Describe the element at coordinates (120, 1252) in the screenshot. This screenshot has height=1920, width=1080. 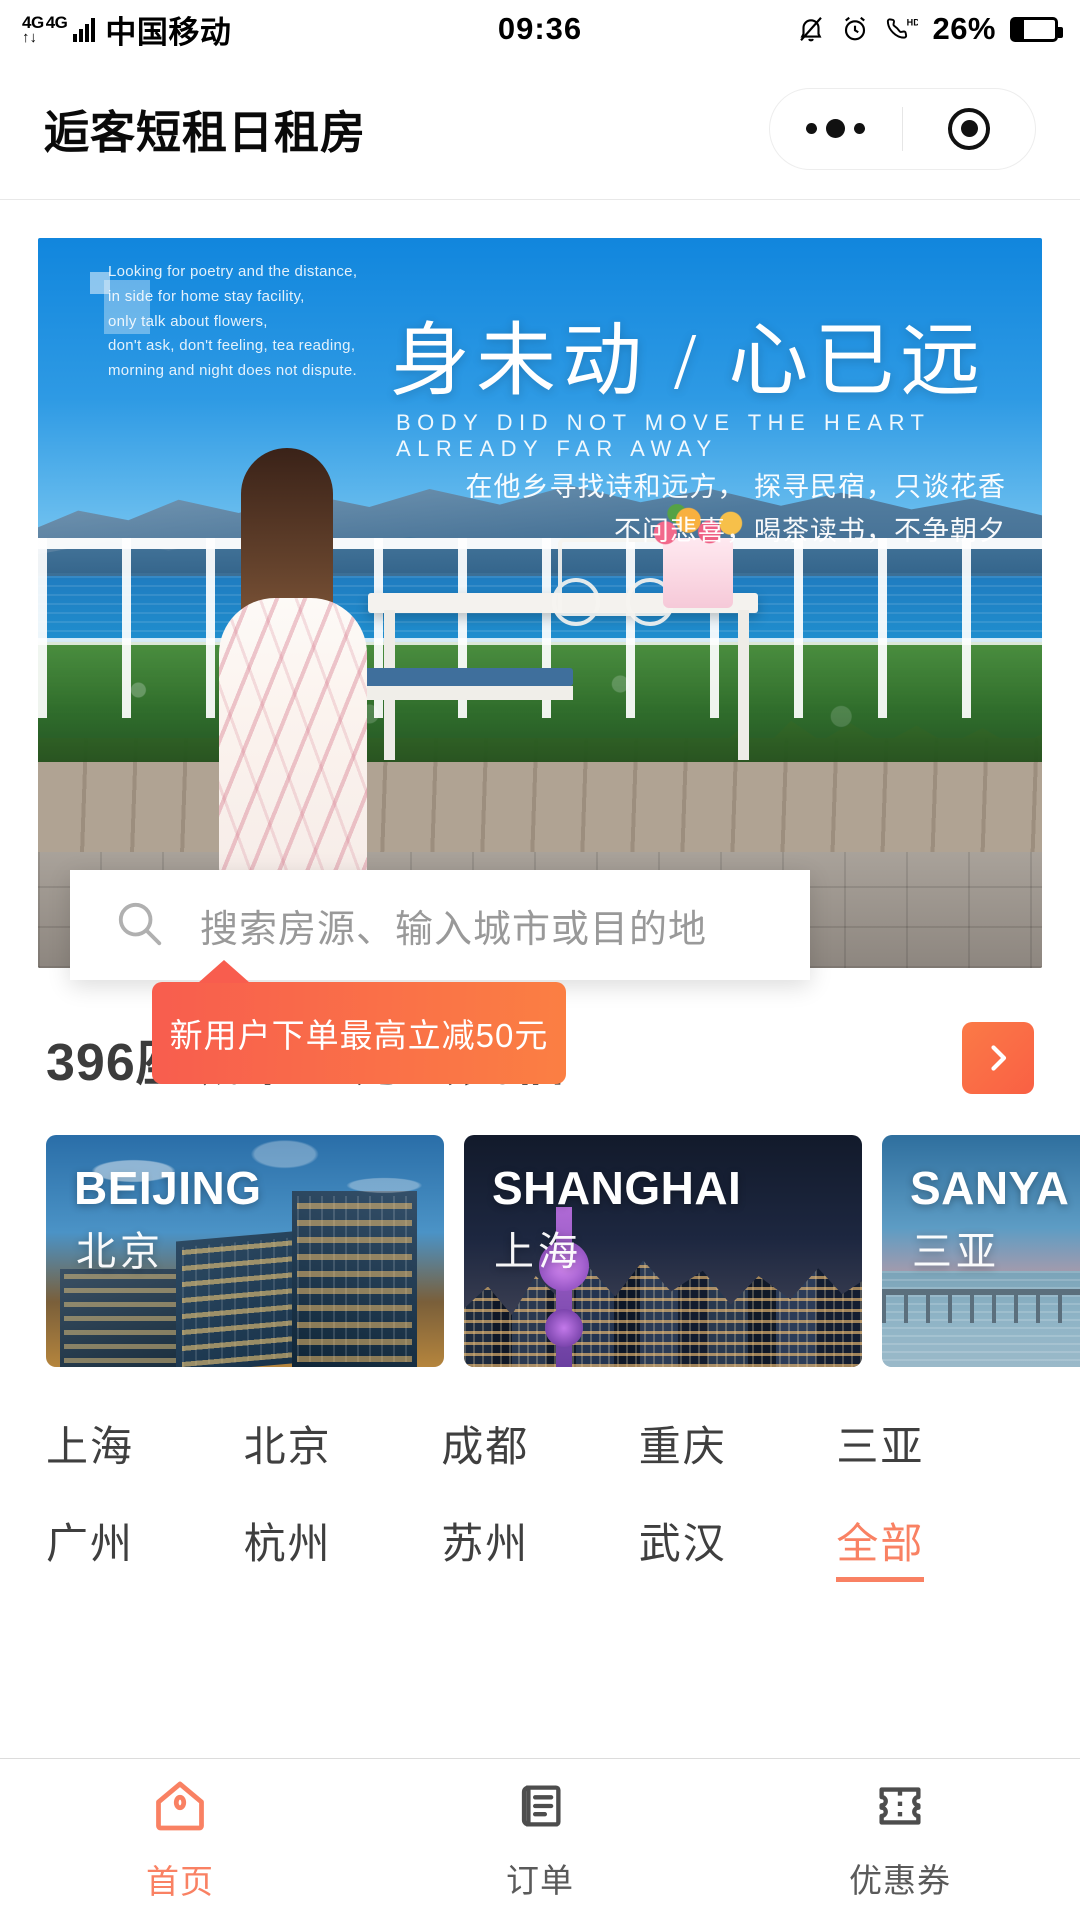
I see `city-card-cn-label: 北京` at that location.